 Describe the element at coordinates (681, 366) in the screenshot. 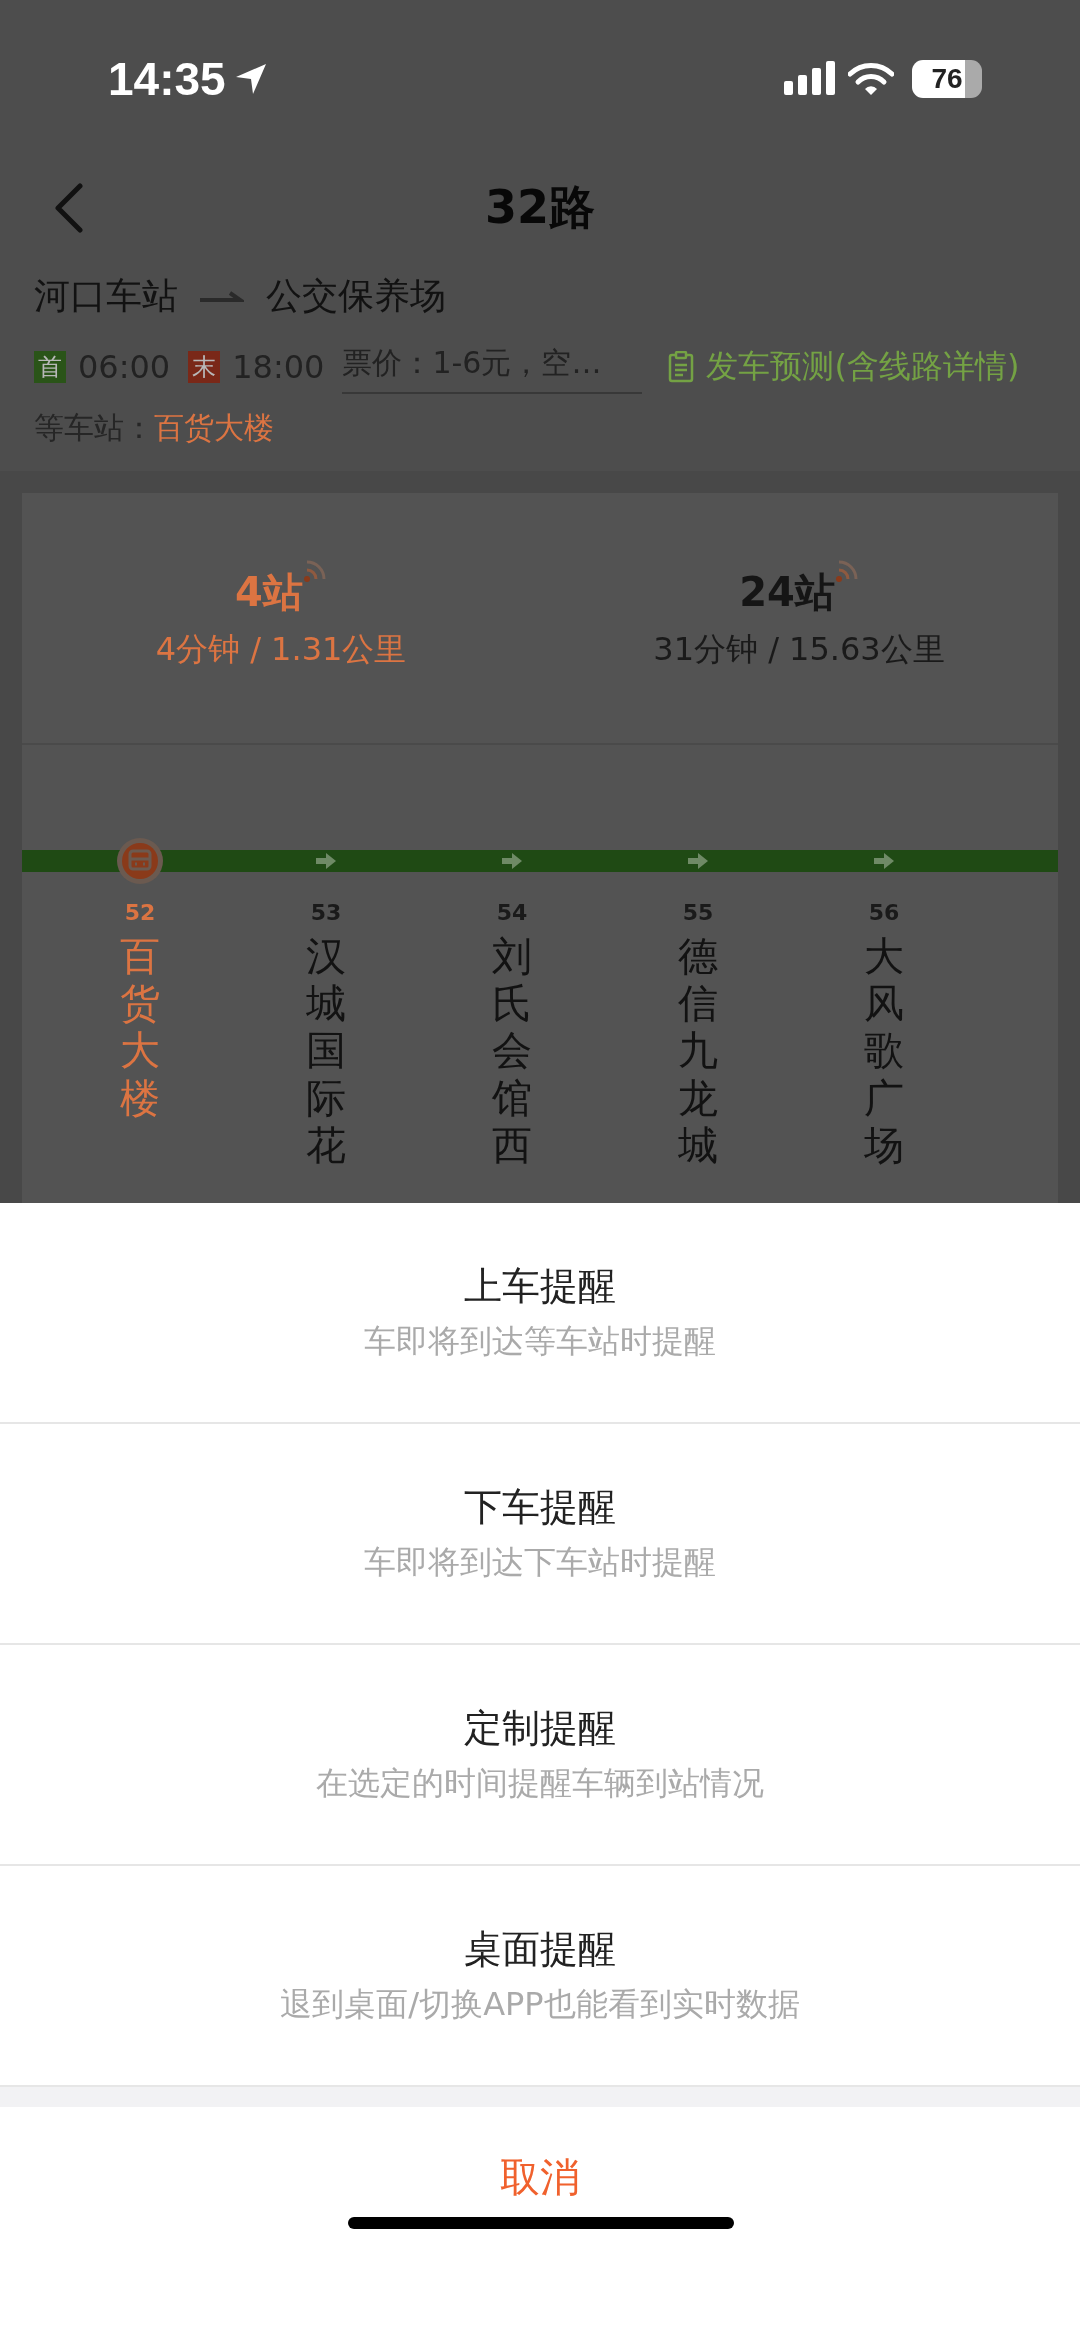

I see `clipboard-icon` at that location.